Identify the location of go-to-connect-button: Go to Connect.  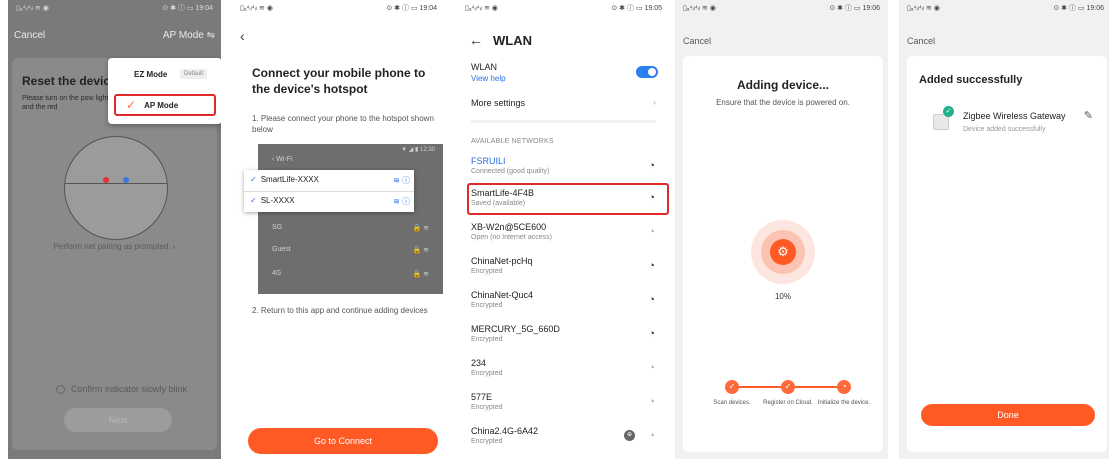
(343, 441).